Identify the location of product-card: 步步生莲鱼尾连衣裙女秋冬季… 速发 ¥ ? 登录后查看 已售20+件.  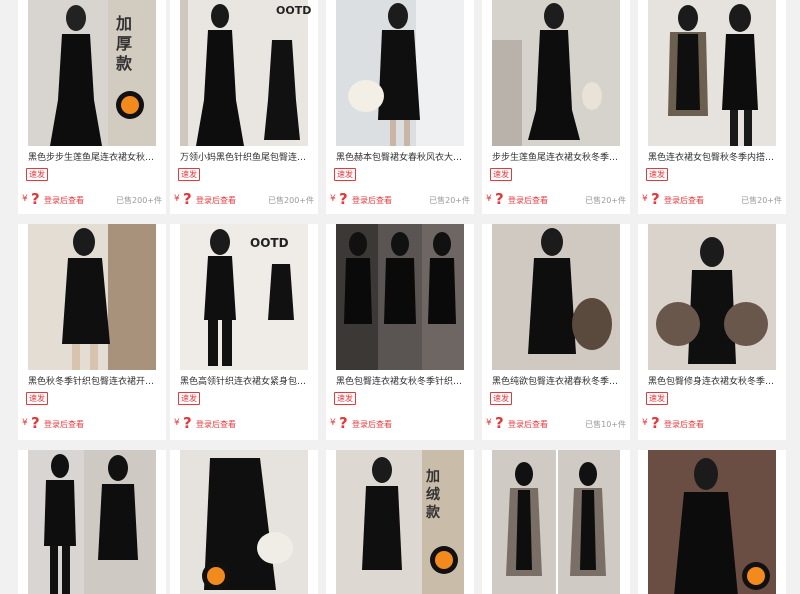
(556, 107).